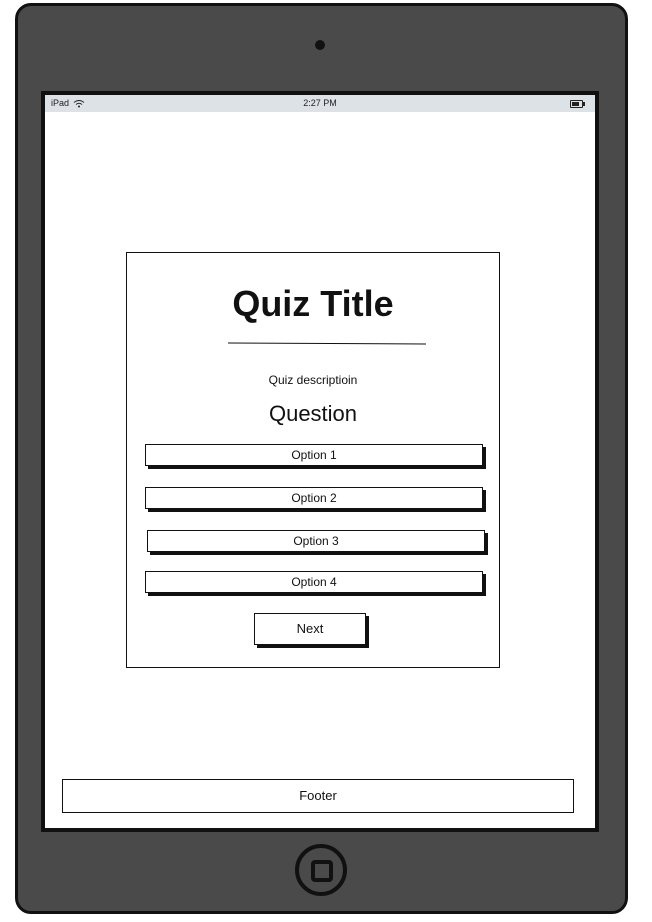  Describe the element at coordinates (313, 413) in the screenshot. I see `question-heading: Question` at that location.